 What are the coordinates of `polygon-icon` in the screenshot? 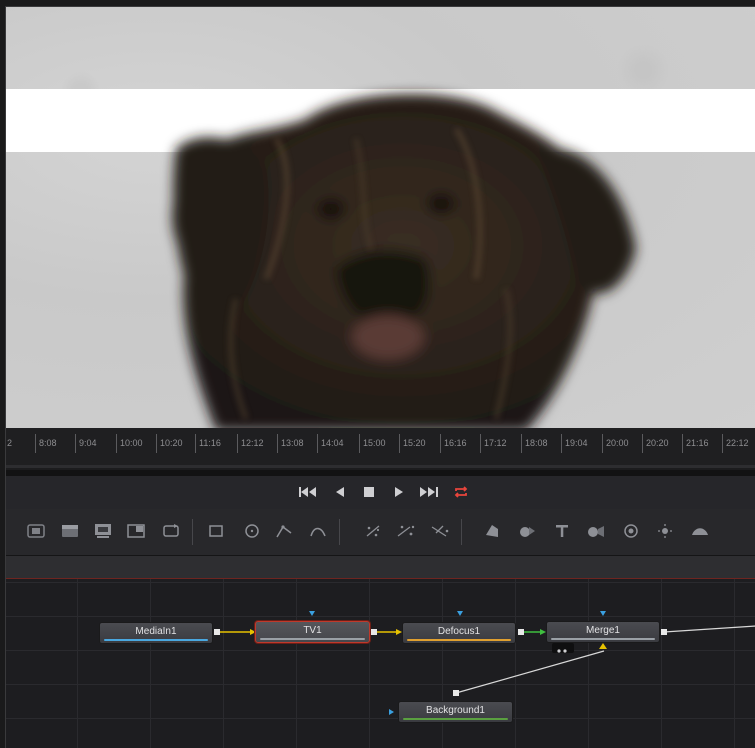 It's located at (284, 531).